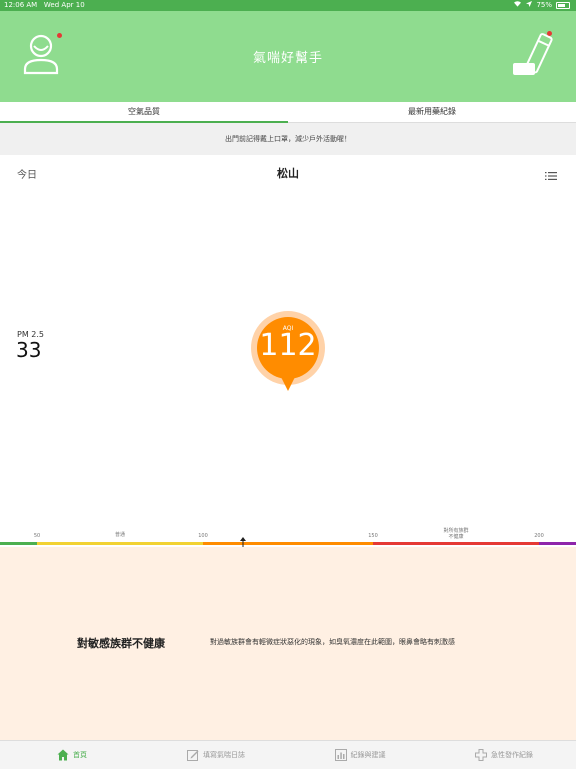 The height and width of the screenshot is (769, 576). What do you see at coordinates (517, 5) in the screenshot?
I see `wifi-icon` at bounding box center [517, 5].